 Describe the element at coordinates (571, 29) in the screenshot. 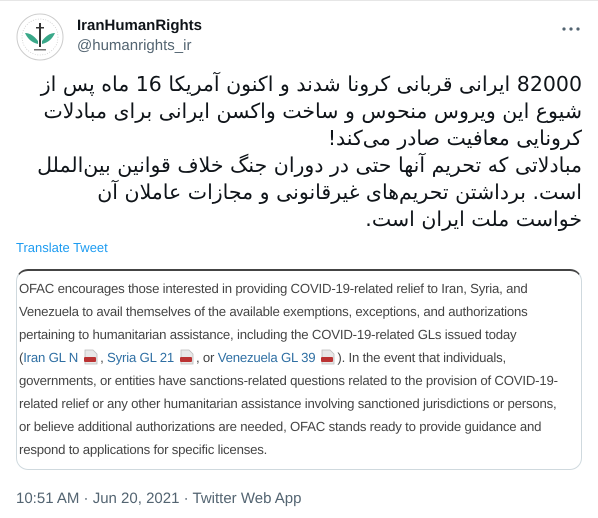

I see `more-icon` at that location.